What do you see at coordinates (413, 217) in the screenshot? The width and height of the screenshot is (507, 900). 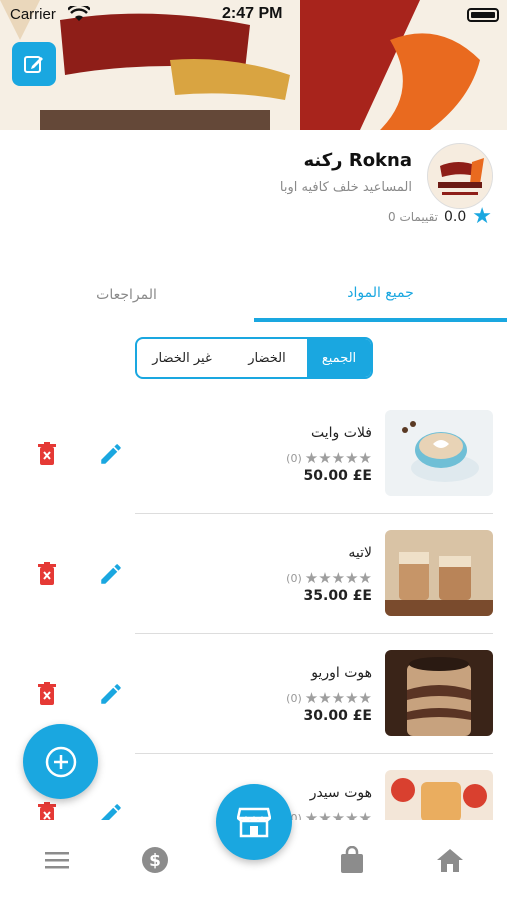 I see `reviews-count: 0 تقييمات` at bounding box center [413, 217].